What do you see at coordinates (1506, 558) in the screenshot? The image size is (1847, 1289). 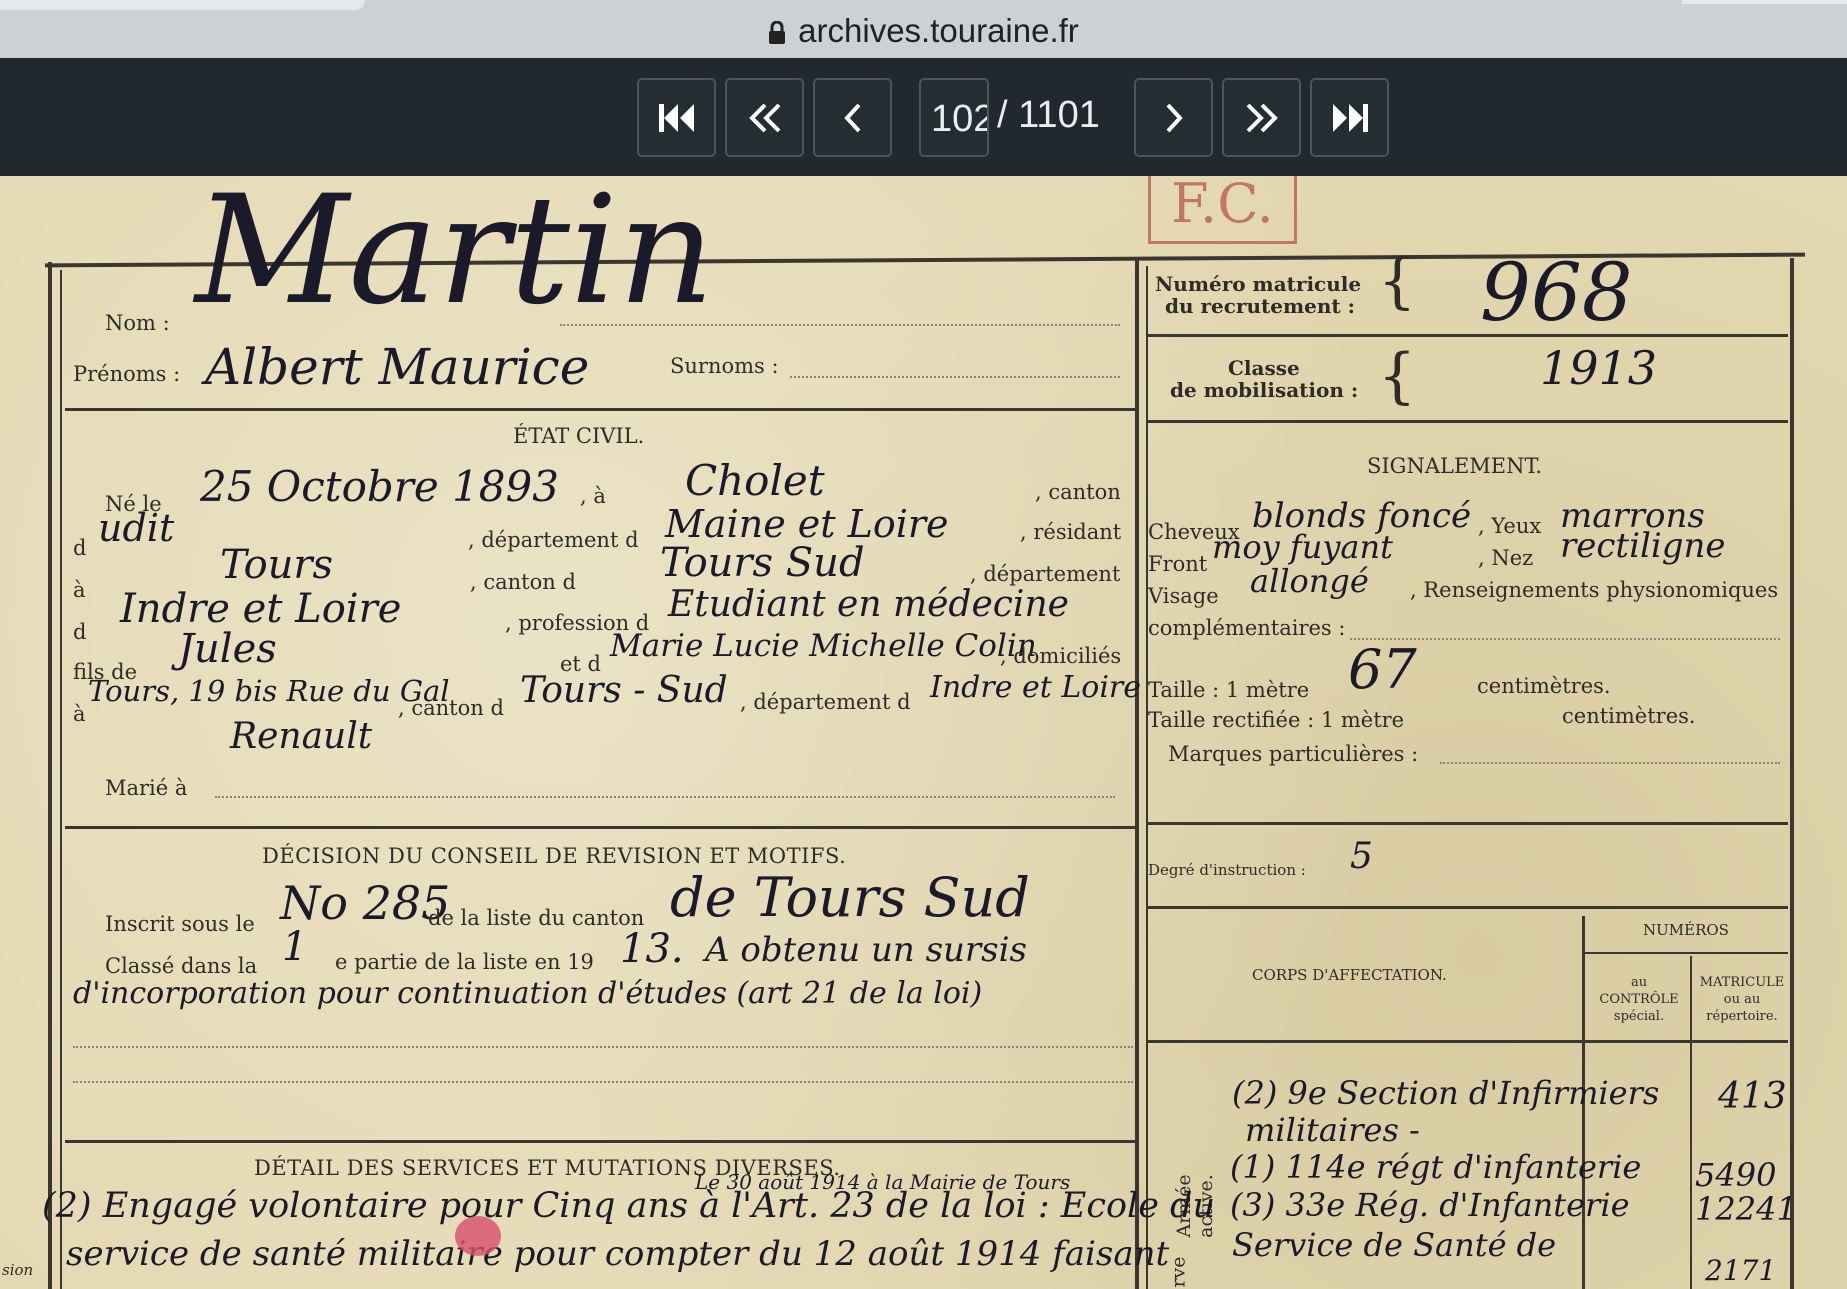 I see `nez-label: , Nez` at bounding box center [1506, 558].